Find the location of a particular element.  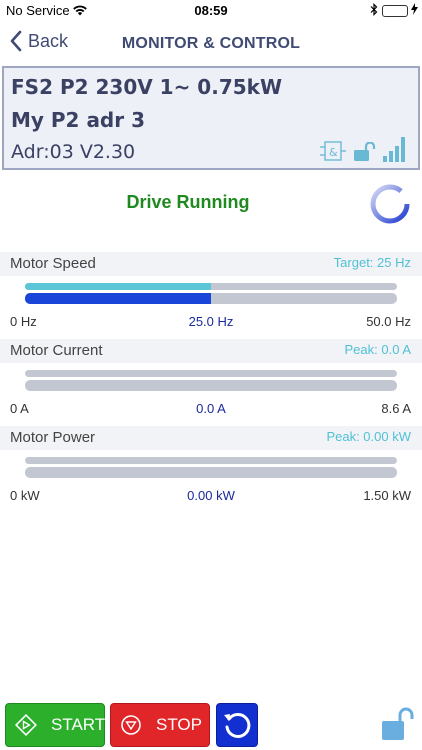

page-title: MONITOR & CONTROL is located at coordinates (211, 43).